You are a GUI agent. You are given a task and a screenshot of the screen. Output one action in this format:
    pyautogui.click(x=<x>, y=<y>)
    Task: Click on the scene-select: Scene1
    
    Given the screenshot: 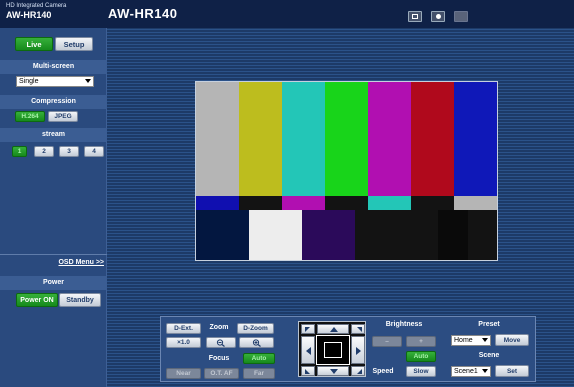 What is the action you would take?
    pyautogui.click(x=471, y=371)
    